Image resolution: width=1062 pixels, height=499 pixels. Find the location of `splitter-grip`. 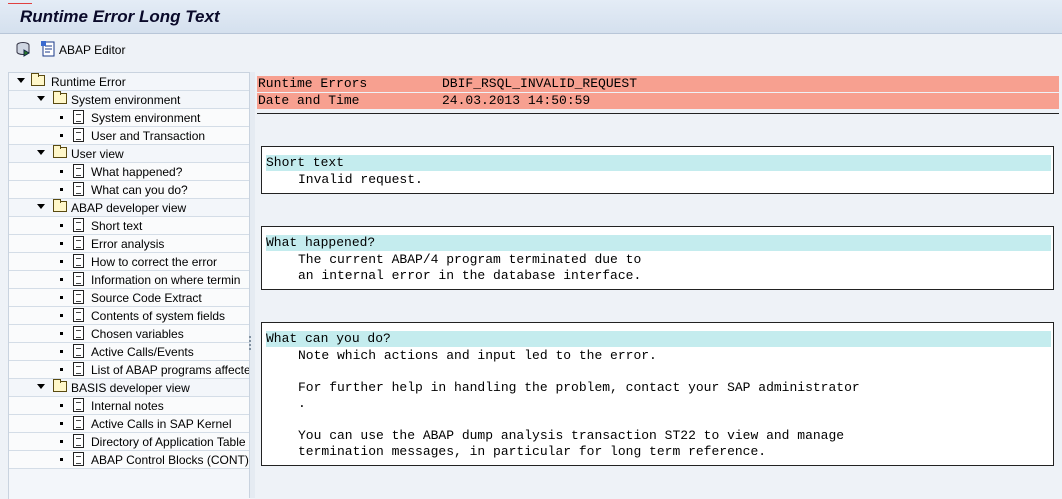

splitter-grip is located at coordinates (251, 343).